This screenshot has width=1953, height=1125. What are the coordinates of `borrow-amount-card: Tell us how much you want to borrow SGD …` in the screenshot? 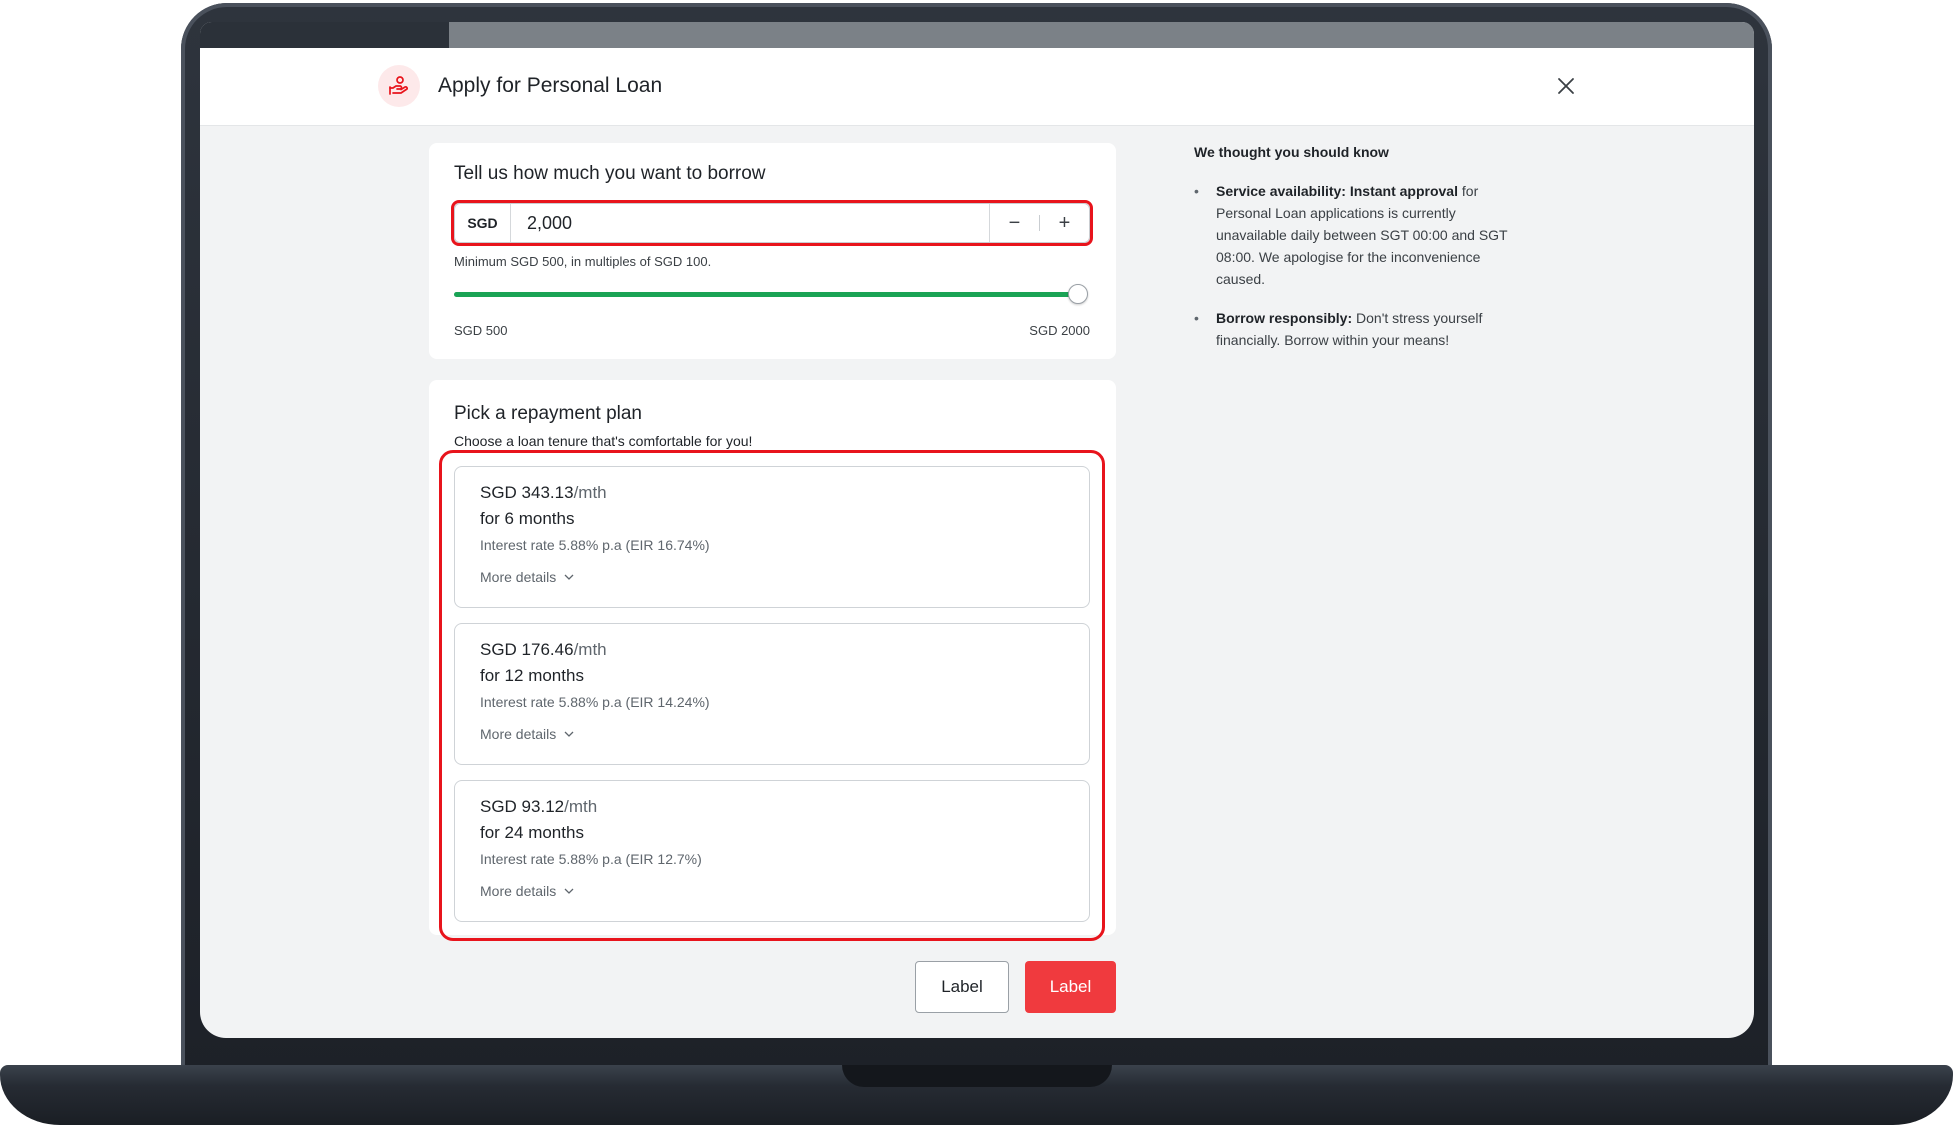 It's located at (772, 251).